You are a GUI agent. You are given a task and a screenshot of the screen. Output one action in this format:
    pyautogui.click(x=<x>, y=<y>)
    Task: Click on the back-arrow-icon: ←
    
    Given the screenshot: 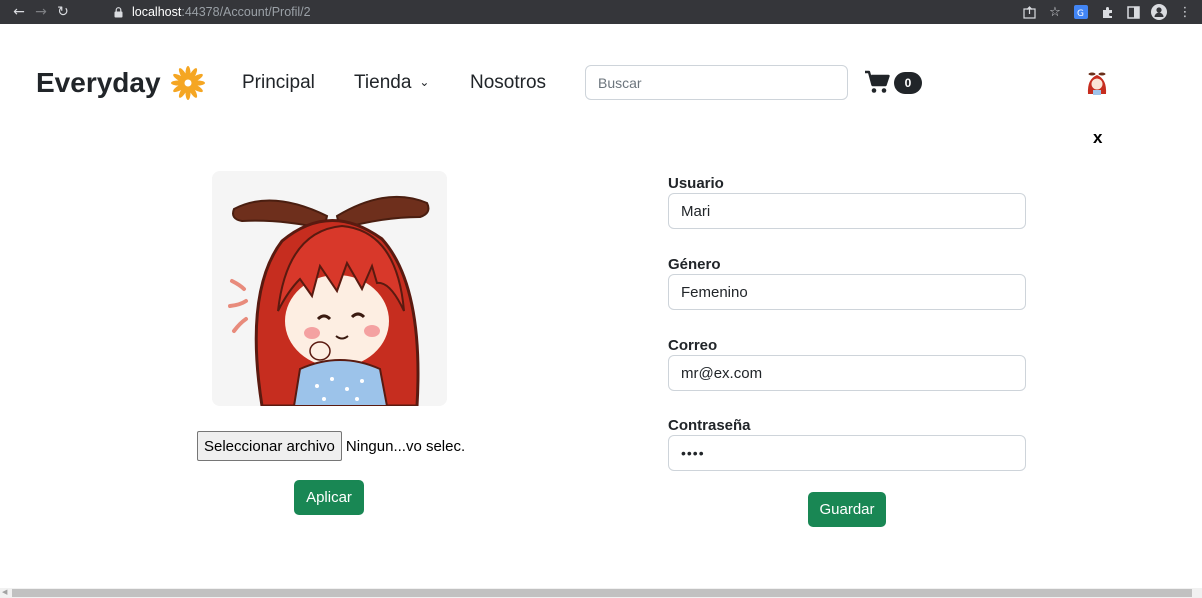 What is the action you would take?
    pyautogui.click(x=19, y=12)
    